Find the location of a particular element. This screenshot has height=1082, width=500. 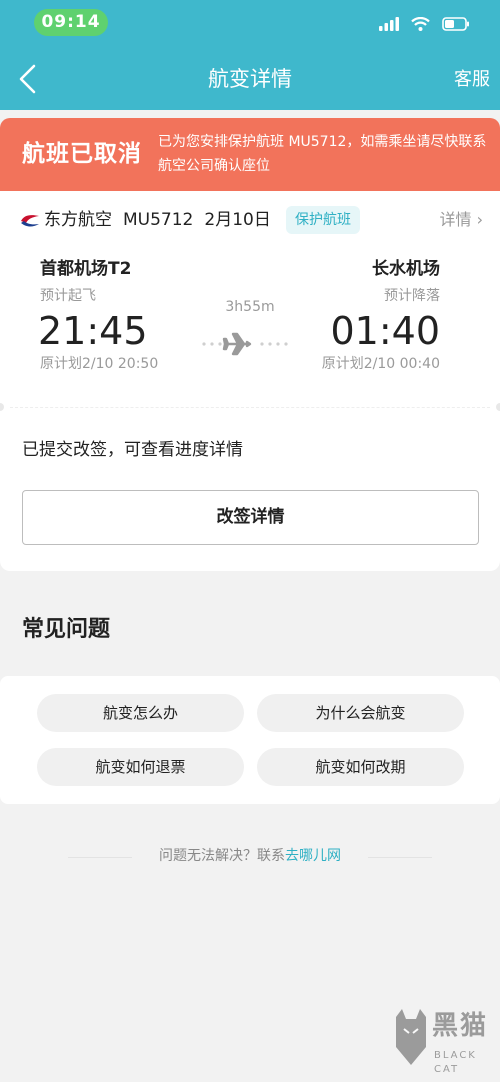

flight-number: MU5712 is located at coordinates (158, 220).